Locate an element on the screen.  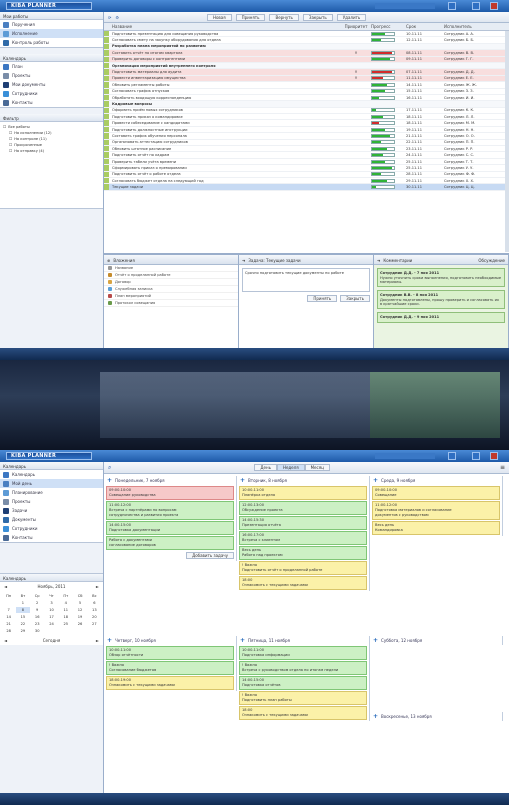
calendar-event: Весь день Работа над проектом is located at coordinates (303, 553).